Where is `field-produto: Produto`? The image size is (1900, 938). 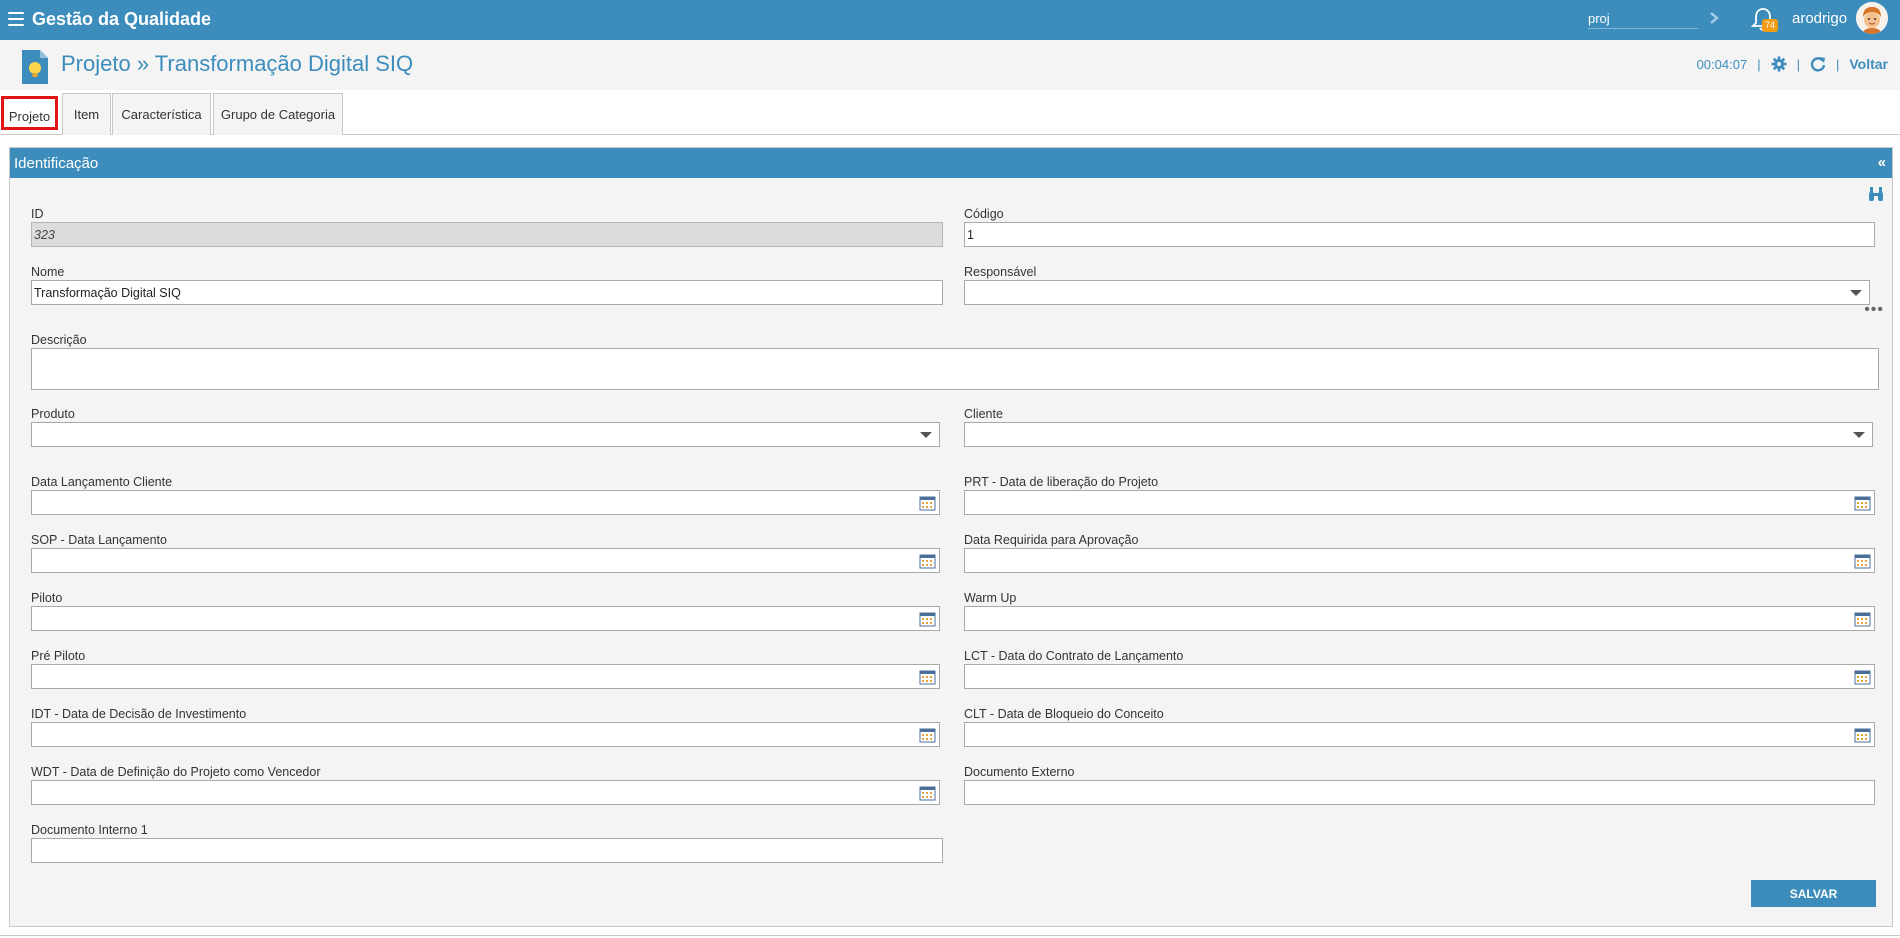
field-produto: Produto is located at coordinates (485, 428).